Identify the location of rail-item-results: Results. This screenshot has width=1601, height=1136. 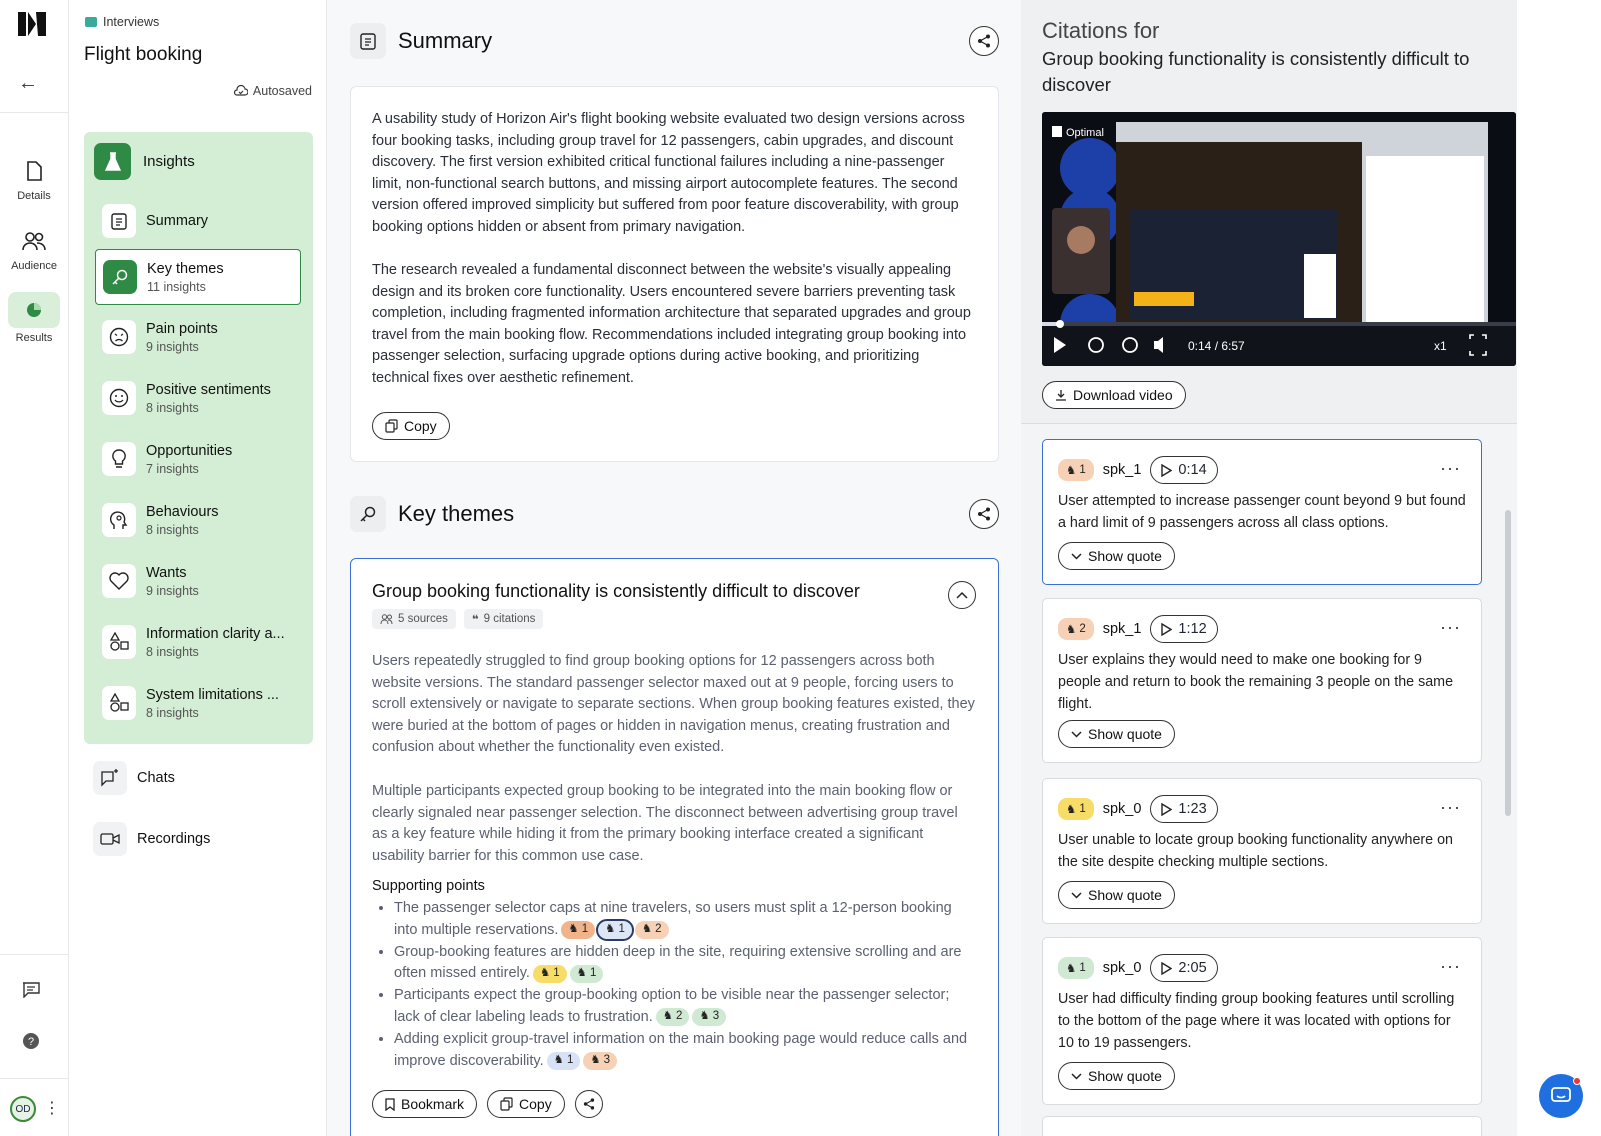
(34, 318).